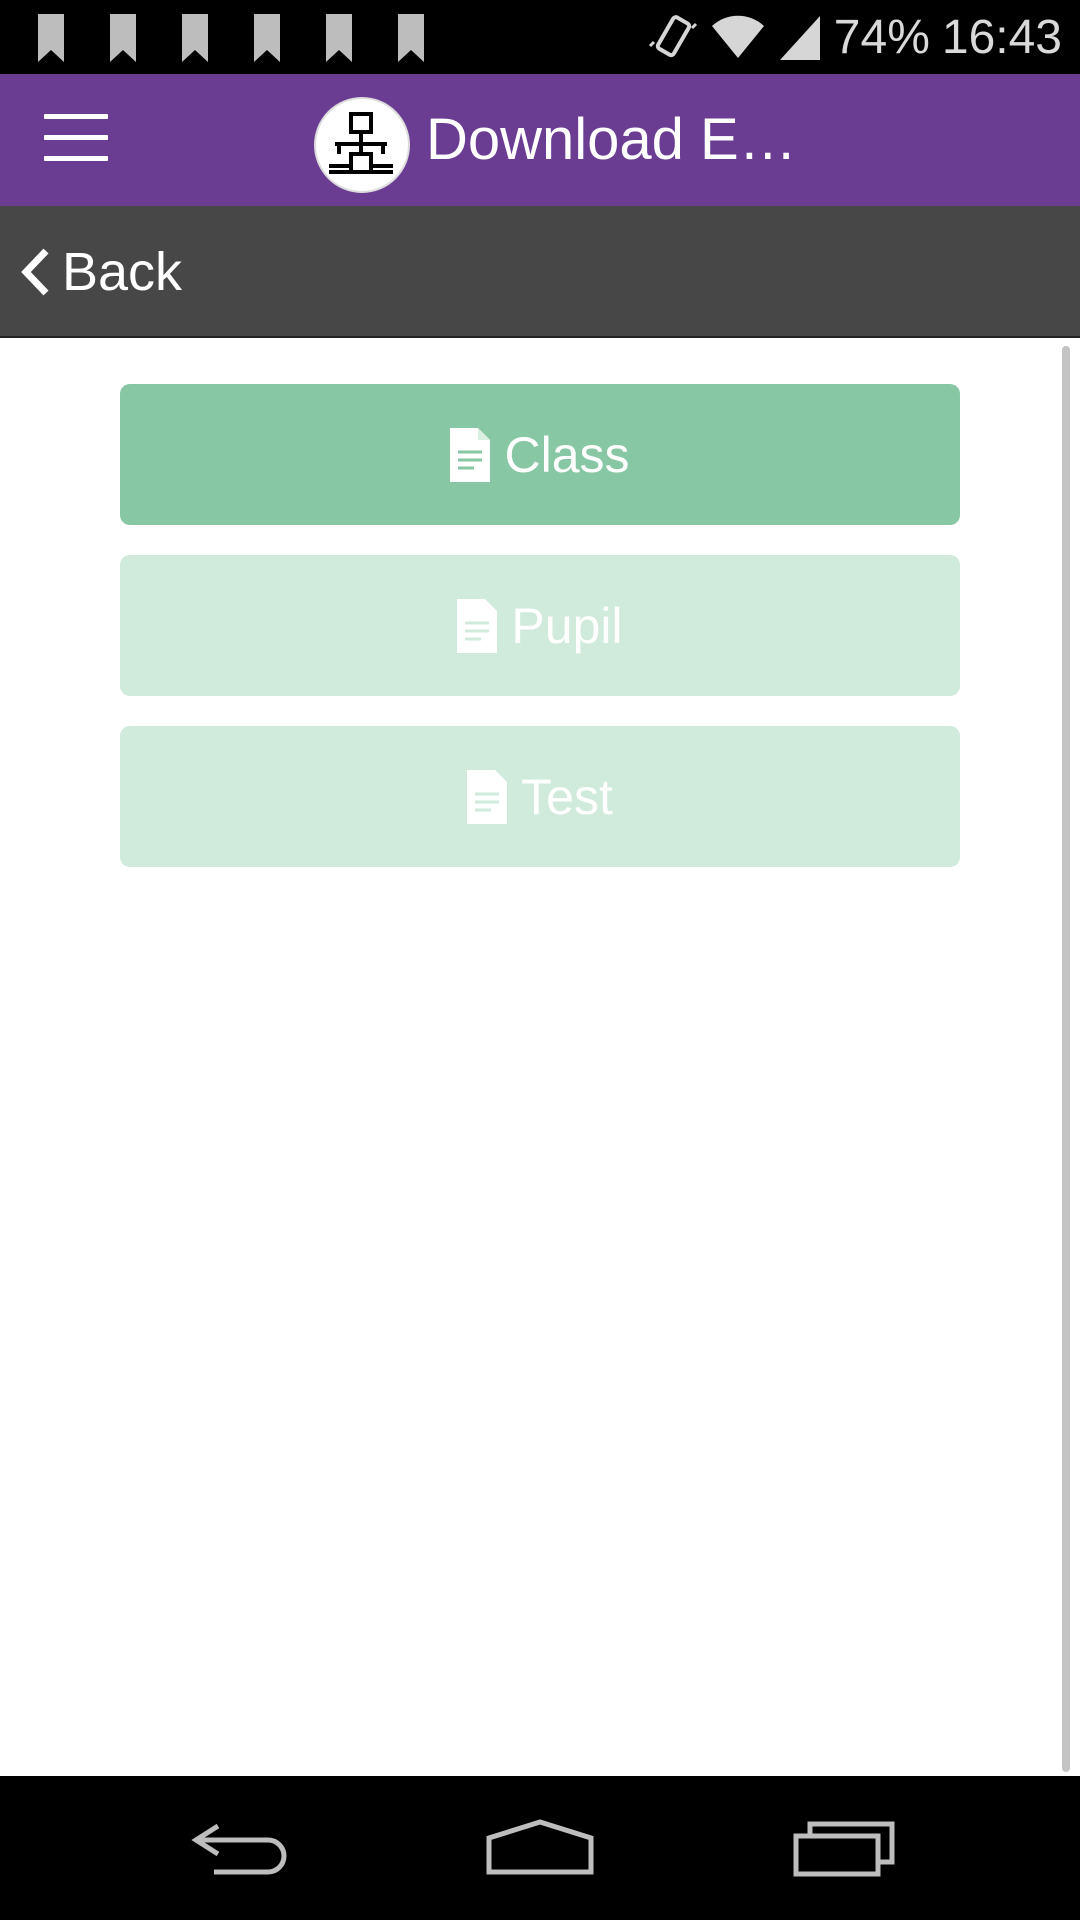 This screenshot has width=1080, height=1920. What do you see at coordinates (362, 145) in the screenshot?
I see `network-hierarchy-icon` at bounding box center [362, 145].